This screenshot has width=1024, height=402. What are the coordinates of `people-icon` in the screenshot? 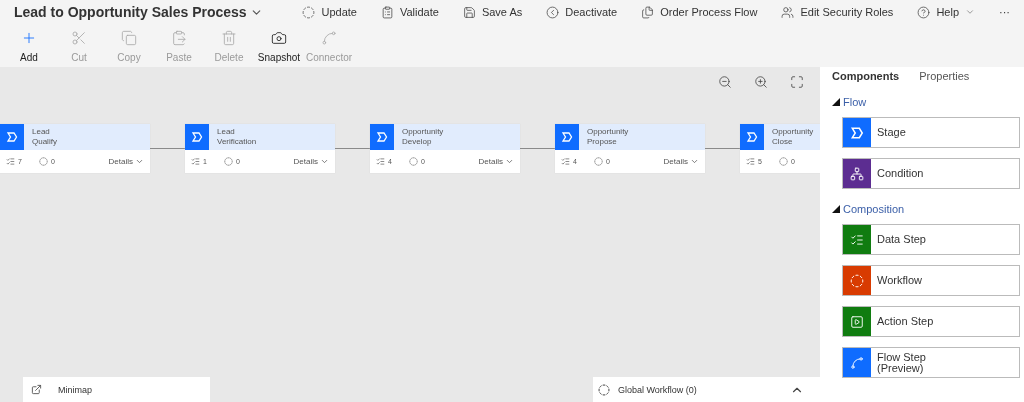 It's located at (788, 12).